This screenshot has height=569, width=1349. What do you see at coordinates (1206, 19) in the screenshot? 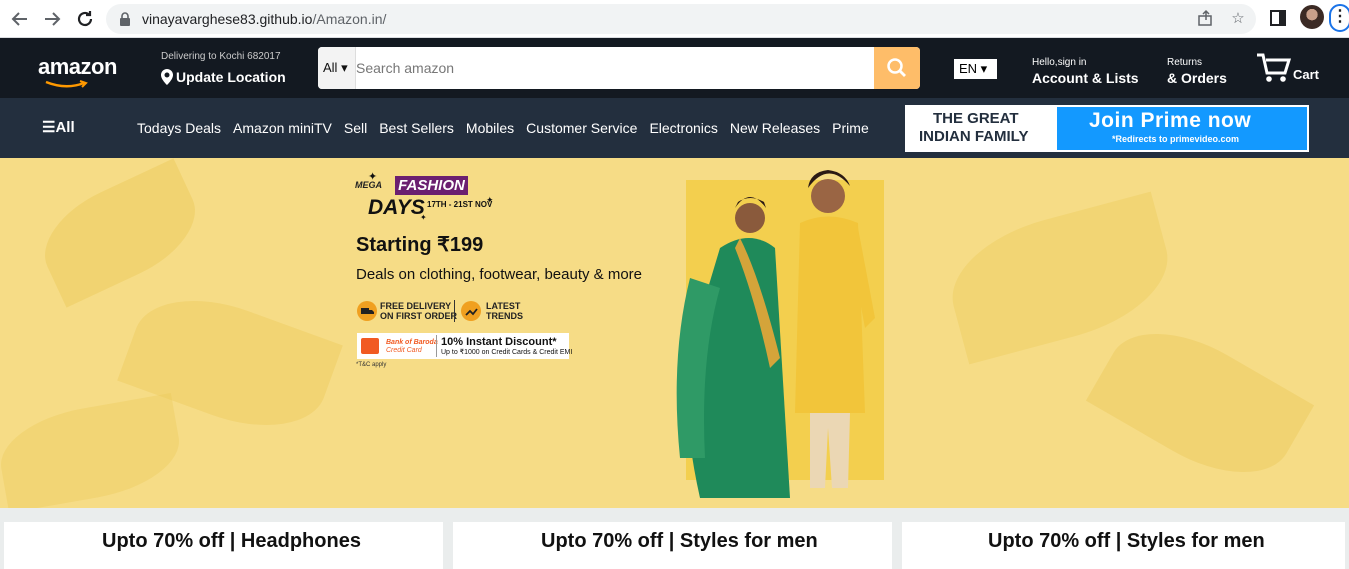
I see `share-icon` at bounding box center [1206, 19].